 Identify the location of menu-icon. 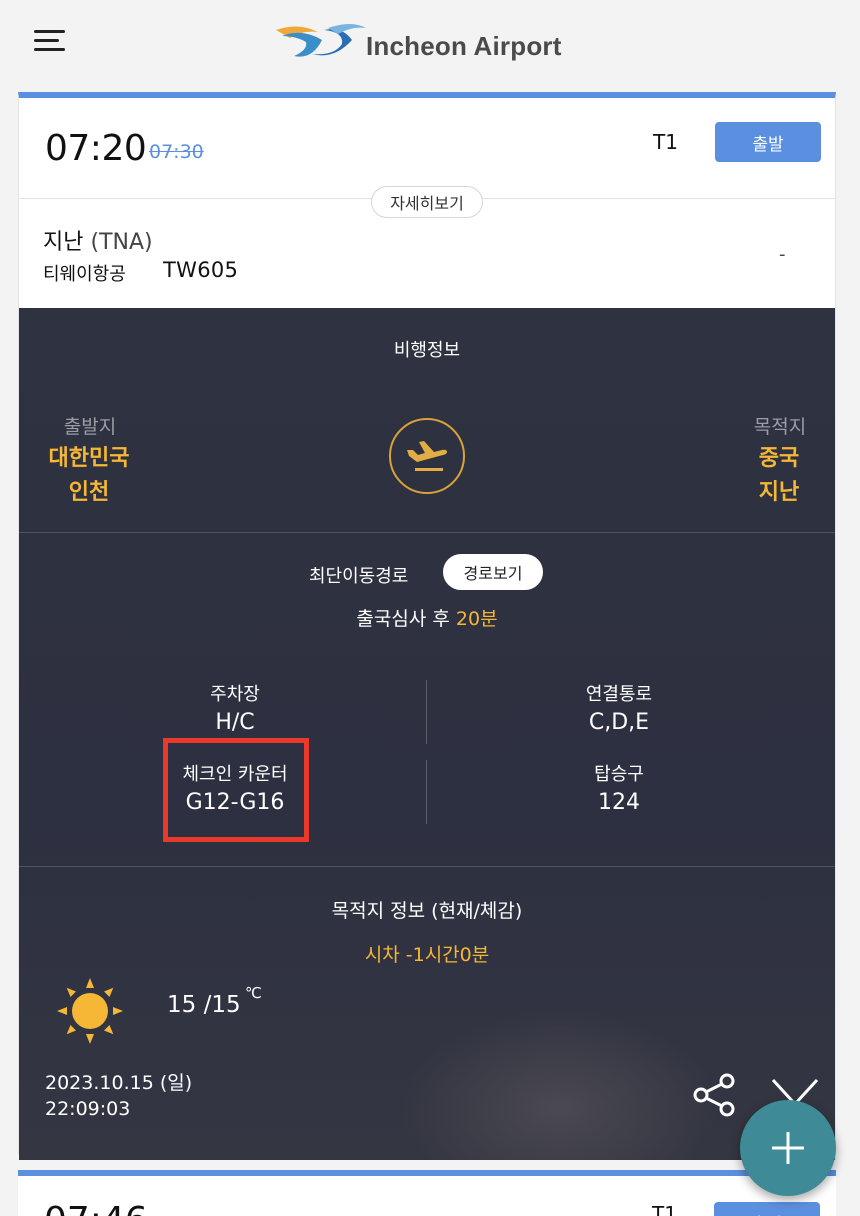
(50, 40).